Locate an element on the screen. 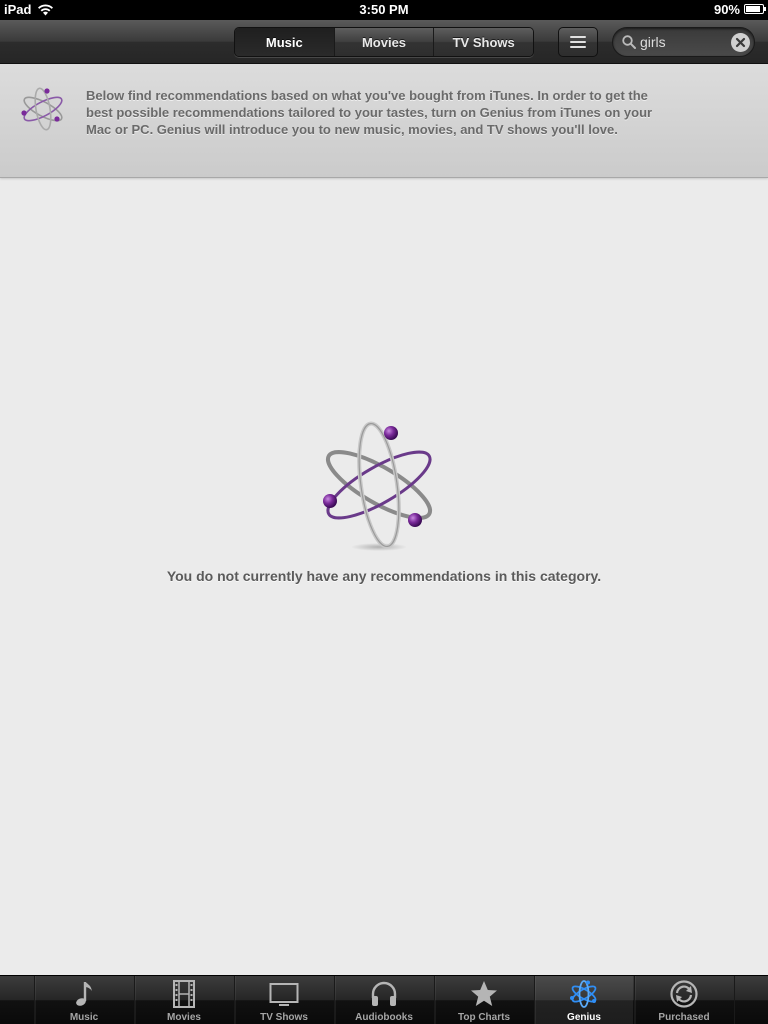 Image resolution: width=768 pixels, height=1024 pixels. tab-music: Music is located at coordinates (83, 1000).